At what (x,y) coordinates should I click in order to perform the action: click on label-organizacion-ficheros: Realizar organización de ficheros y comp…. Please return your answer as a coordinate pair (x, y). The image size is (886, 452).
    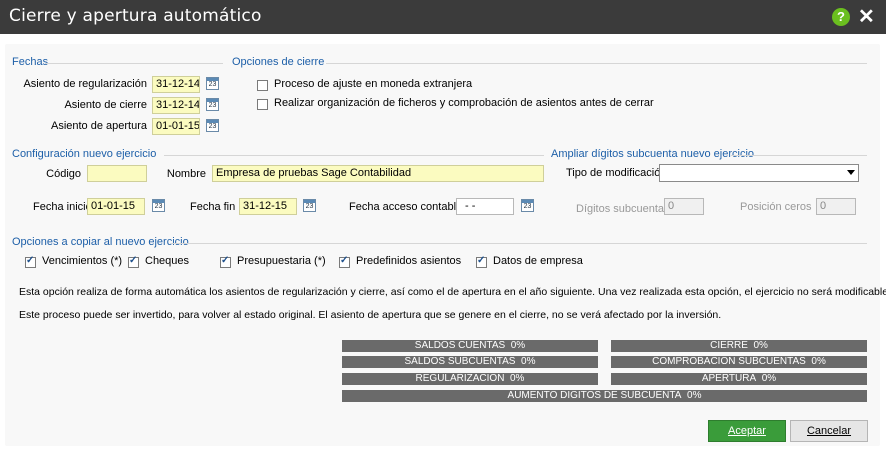
    Looking at the image, I should click on (464, 103).